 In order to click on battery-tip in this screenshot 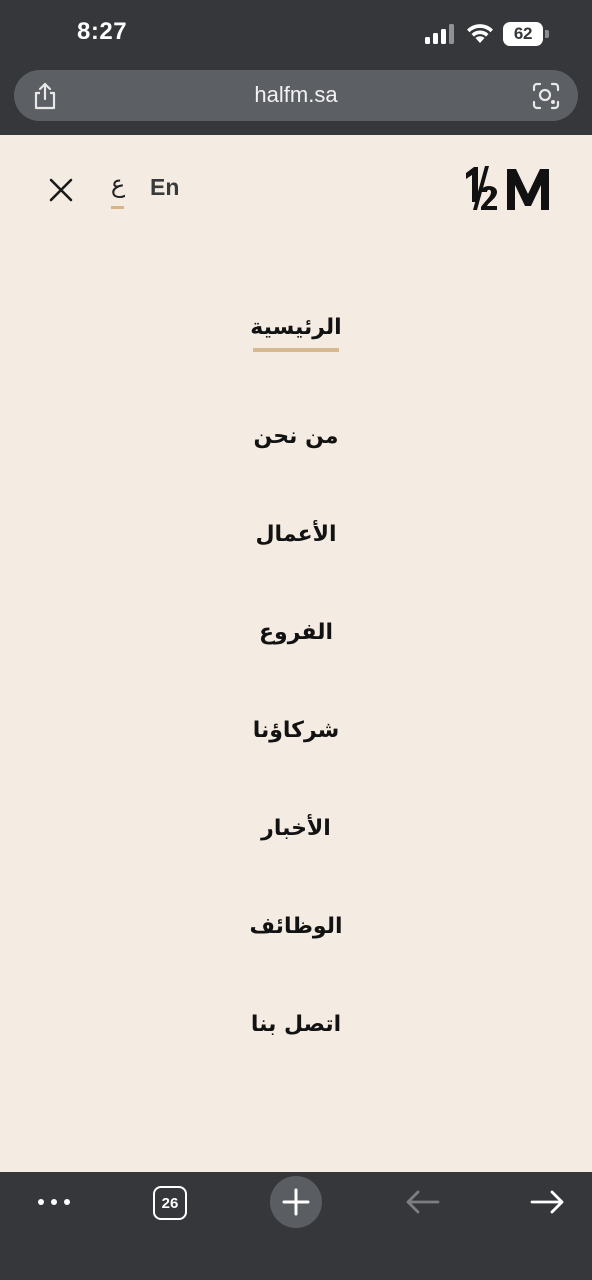, I will do `click(547, 34)`.